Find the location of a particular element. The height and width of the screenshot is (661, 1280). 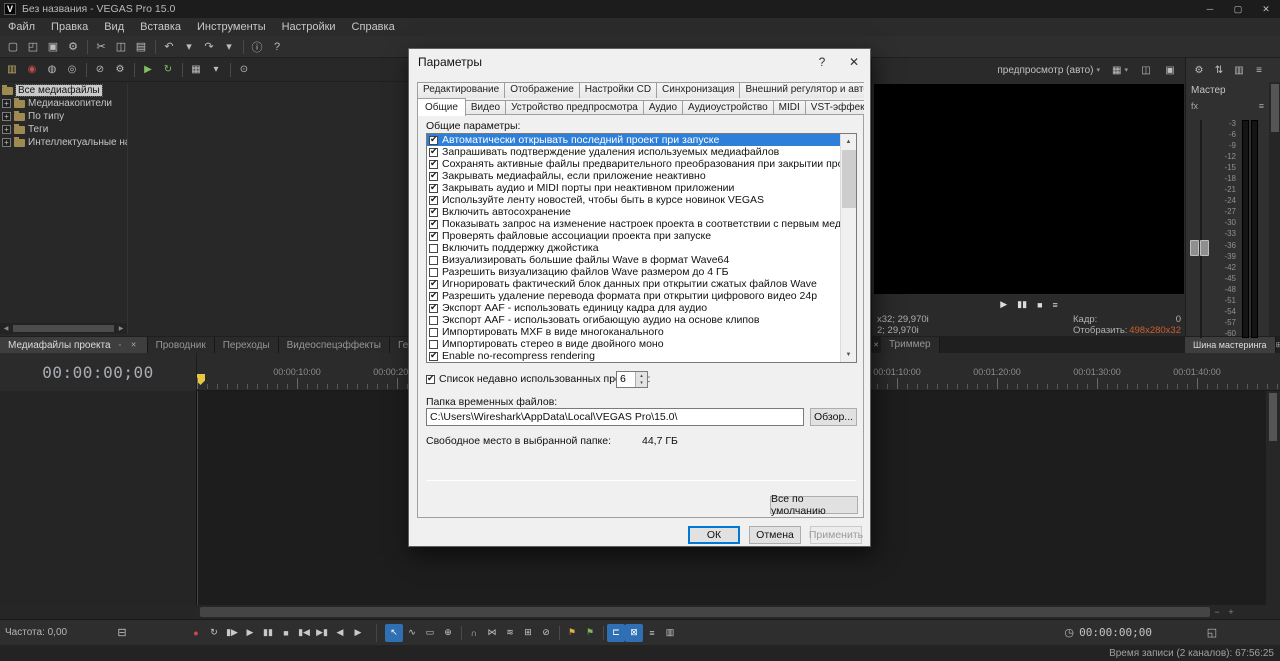

selection-edit-tool-button: ▭ is located at coordinates (430, 633).